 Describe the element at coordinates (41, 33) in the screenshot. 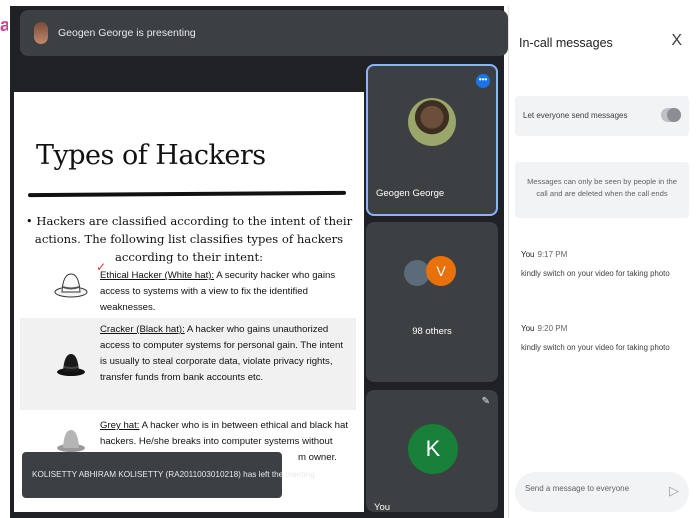

I see `presenter-avatar` at that location.